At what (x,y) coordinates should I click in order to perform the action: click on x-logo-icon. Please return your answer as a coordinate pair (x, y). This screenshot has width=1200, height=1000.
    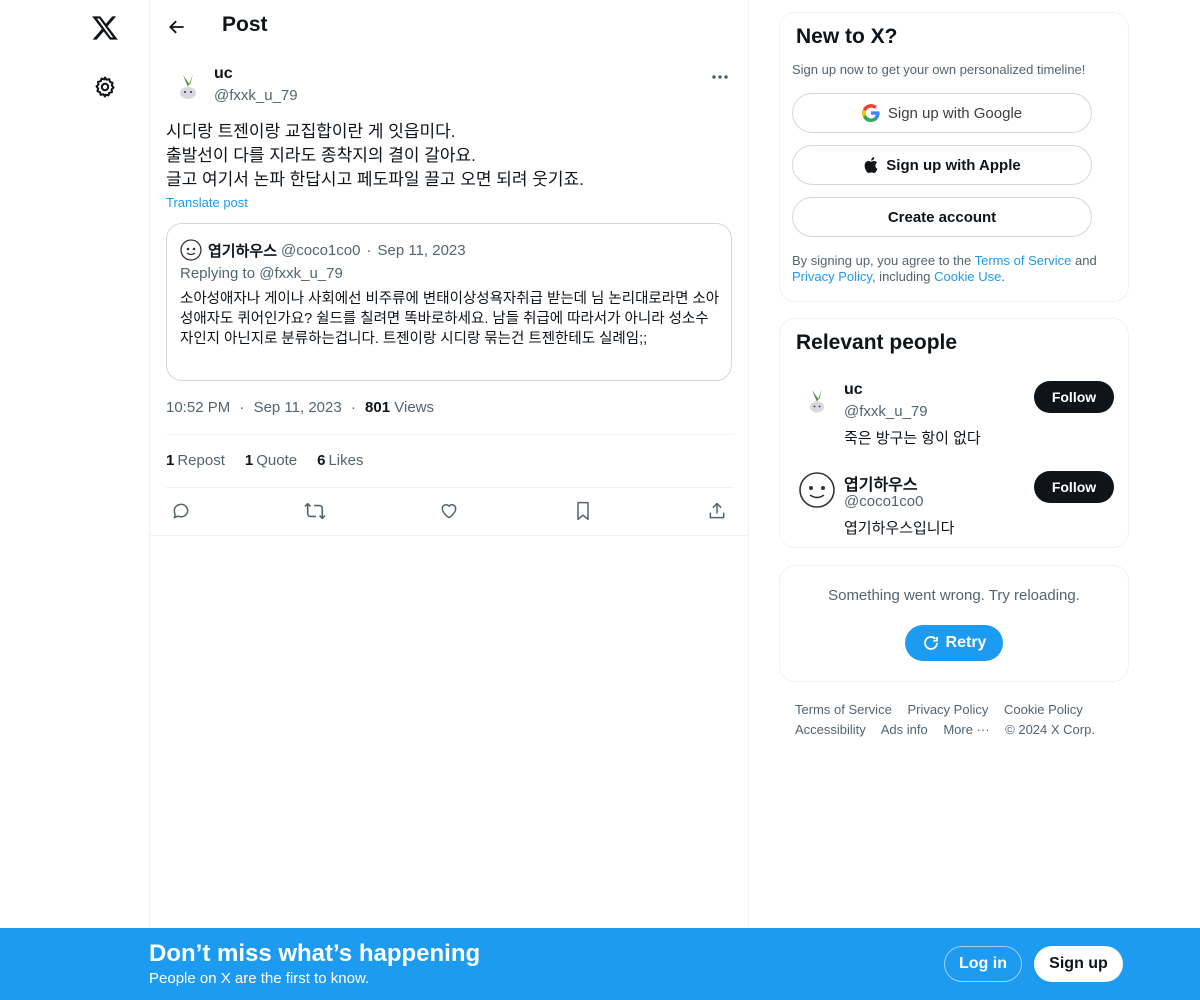
    Looking at the image, I should click on (105, 28).